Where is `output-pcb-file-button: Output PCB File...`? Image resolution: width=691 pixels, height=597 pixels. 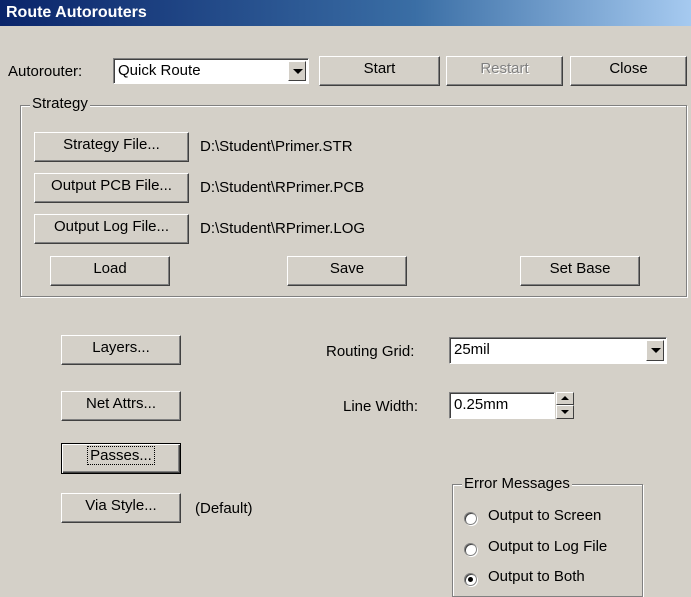
output-pcb-file-button: Output PCB File... is located at coordinates (111, 188).